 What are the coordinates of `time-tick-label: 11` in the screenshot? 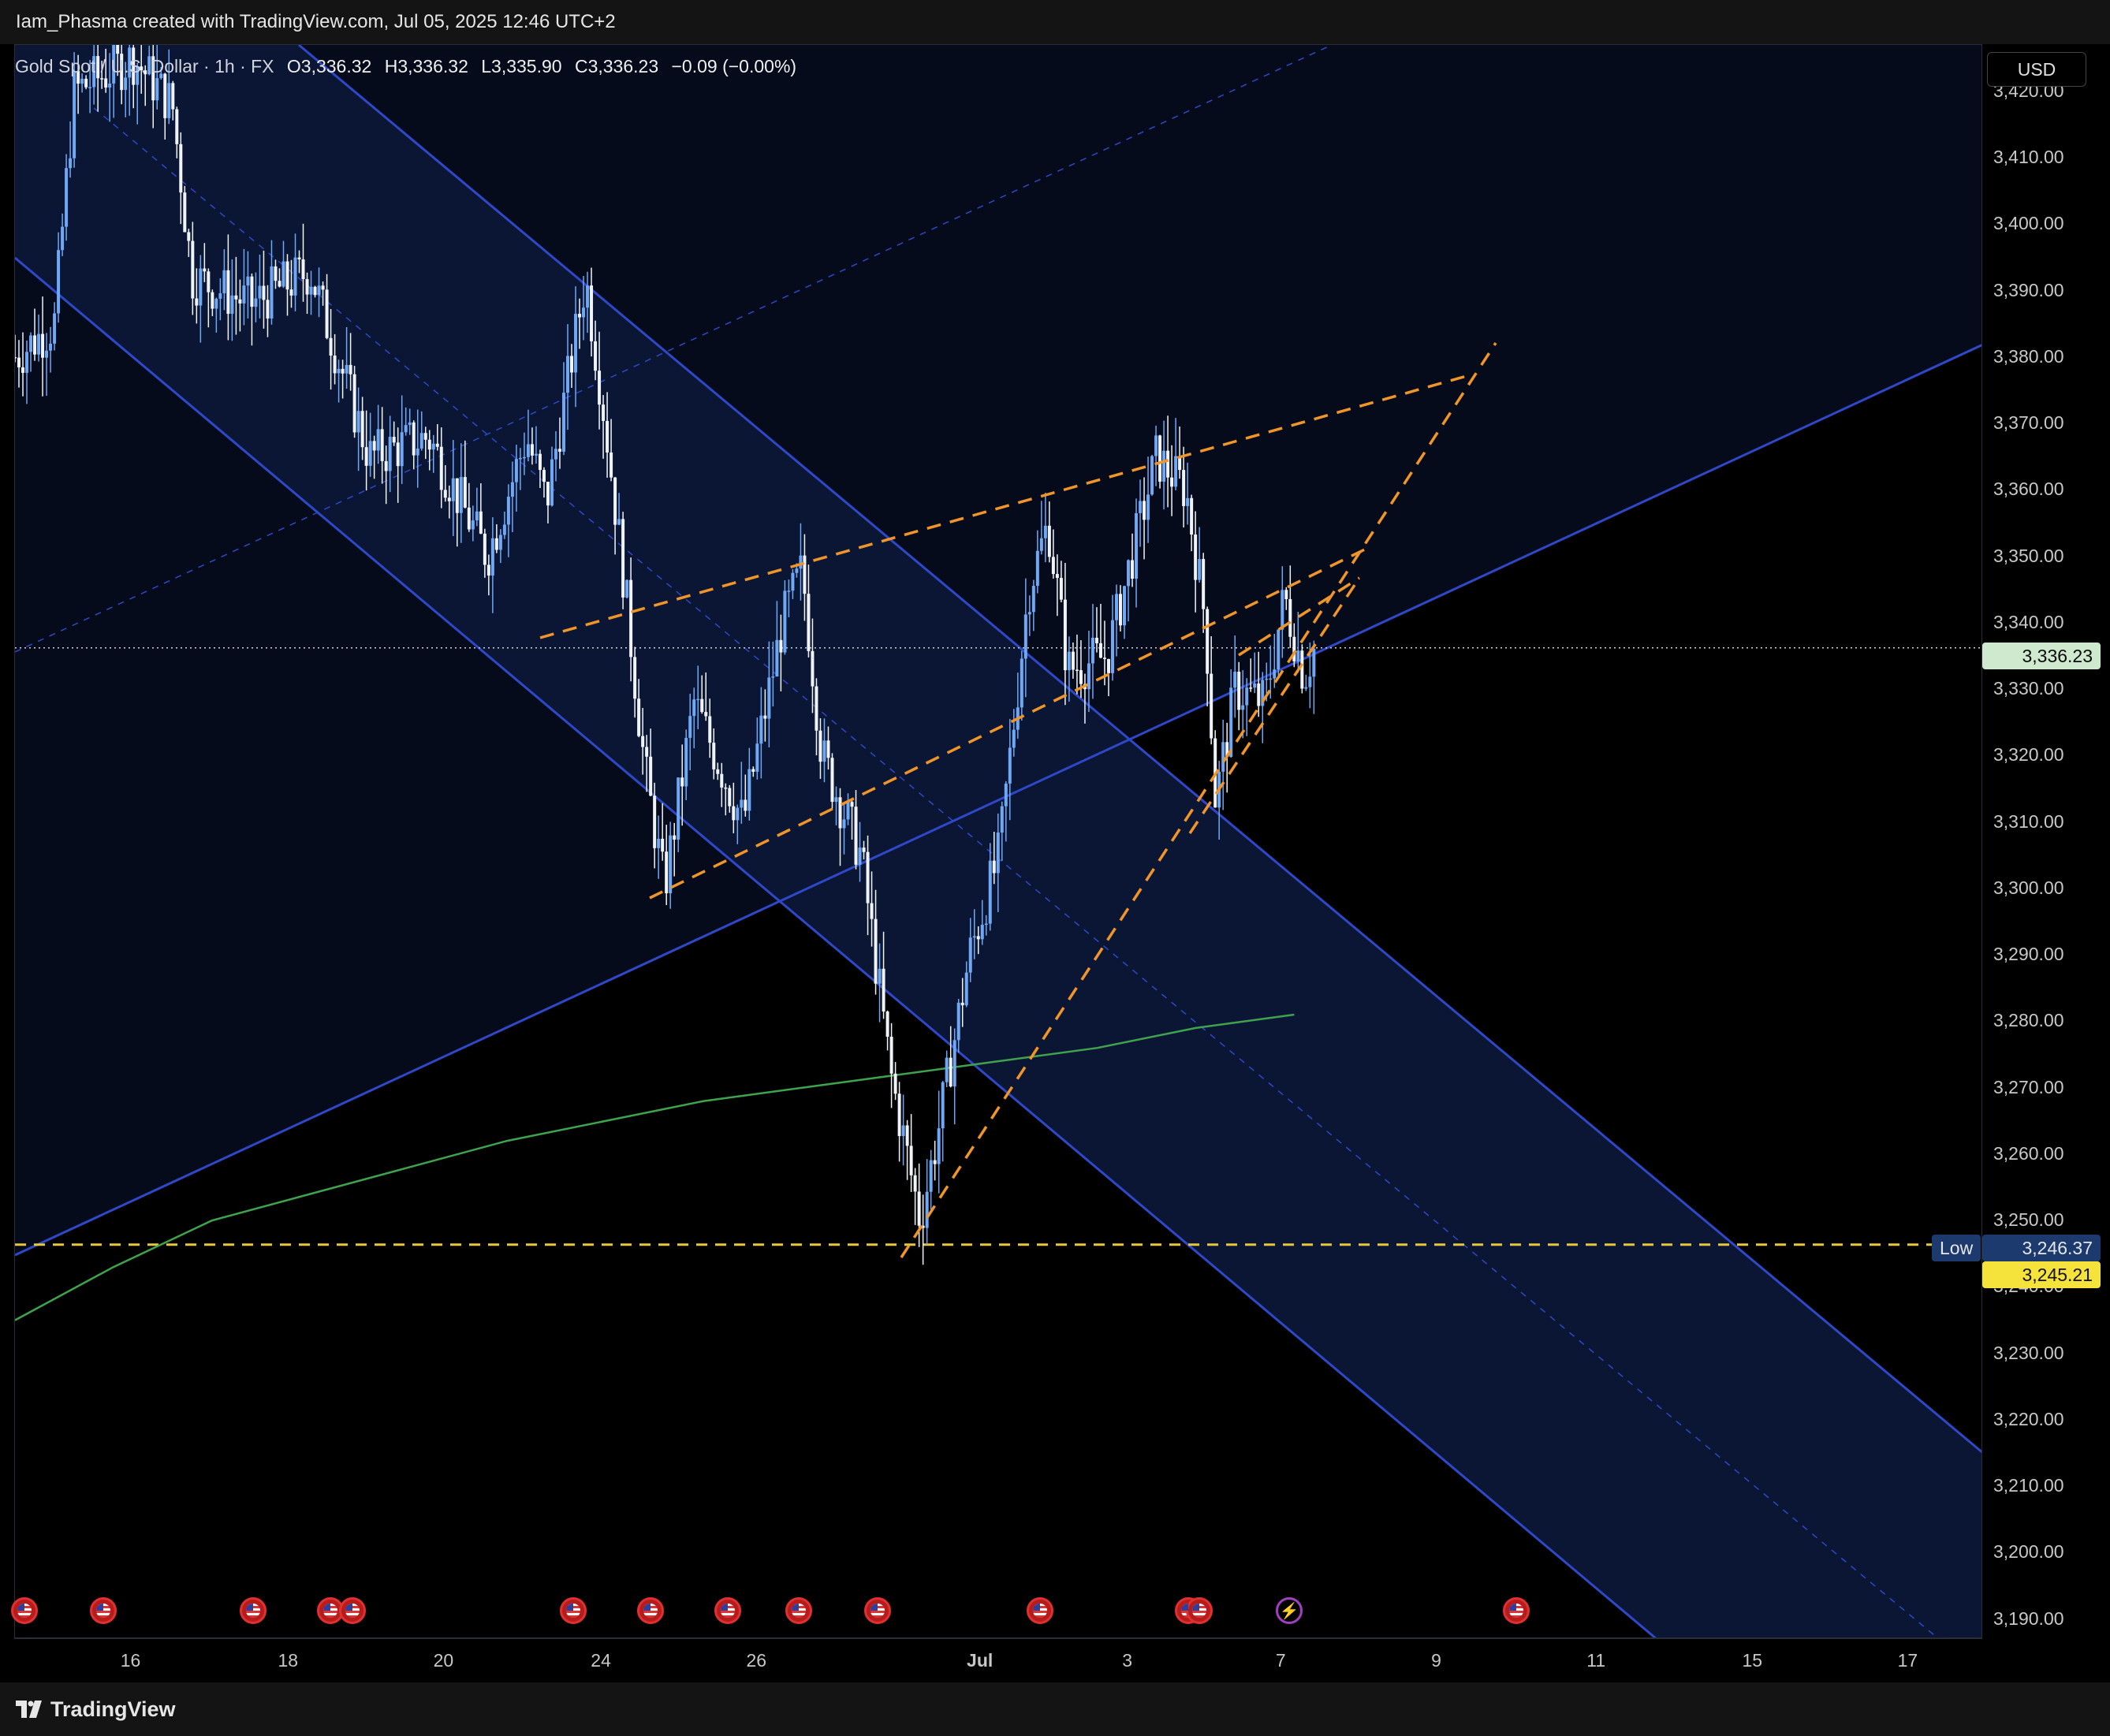 It's located at (1596, 1660).